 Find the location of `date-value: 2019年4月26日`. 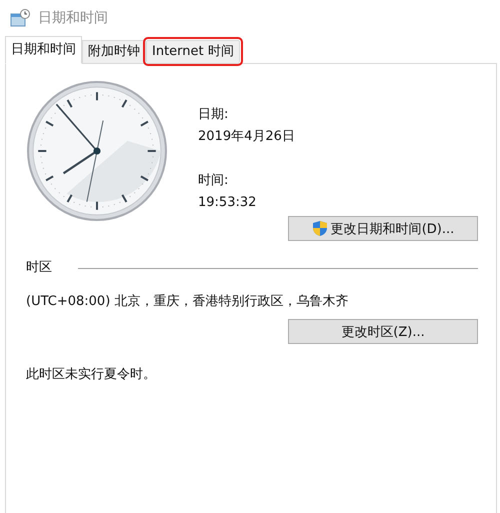

date-value: 2019年4月26日 is located at coordinates (247, 137).